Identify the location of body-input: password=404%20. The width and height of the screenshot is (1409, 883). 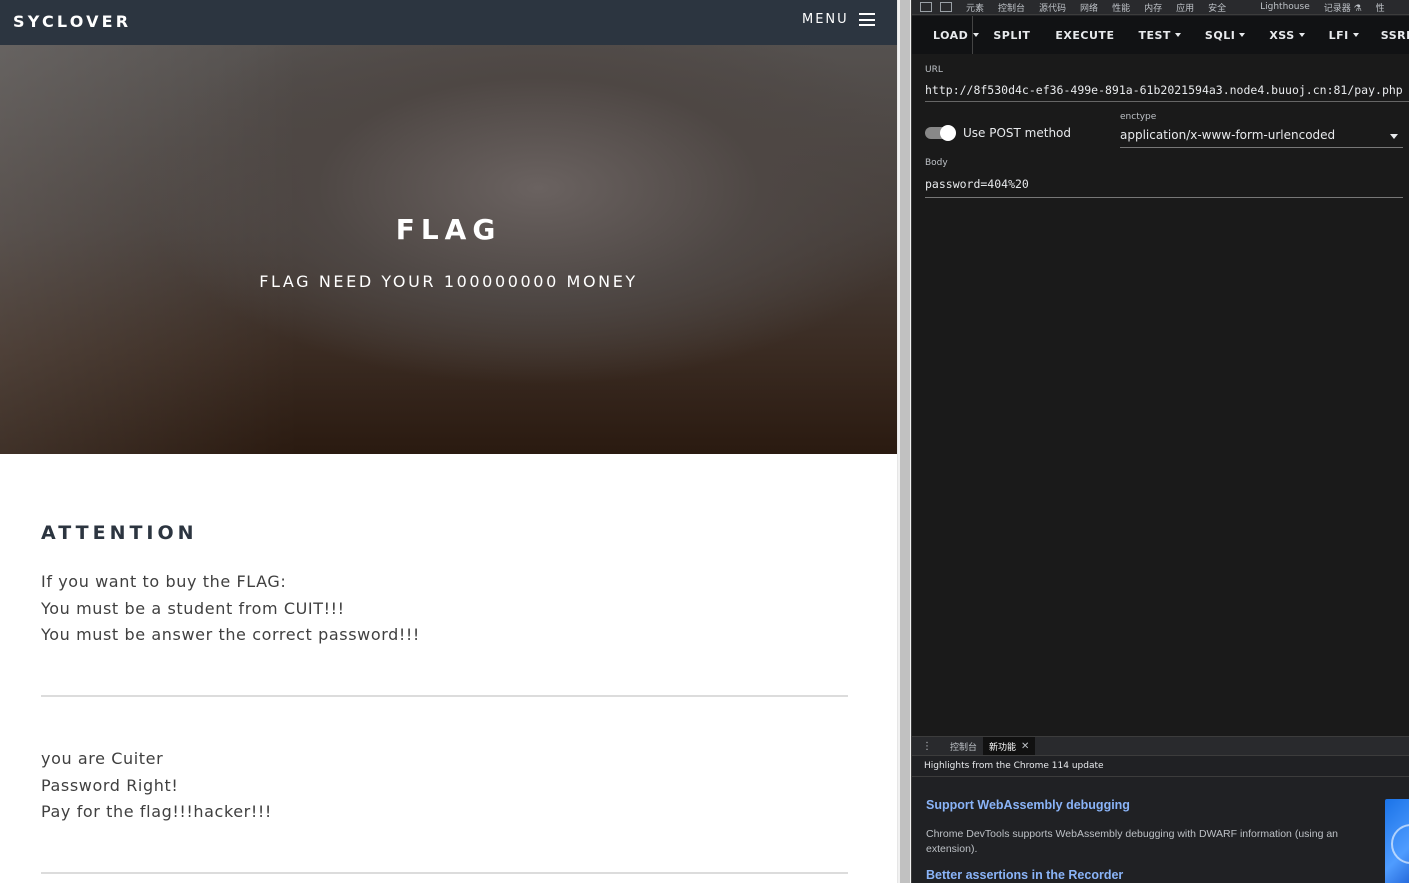
(1164, 187).